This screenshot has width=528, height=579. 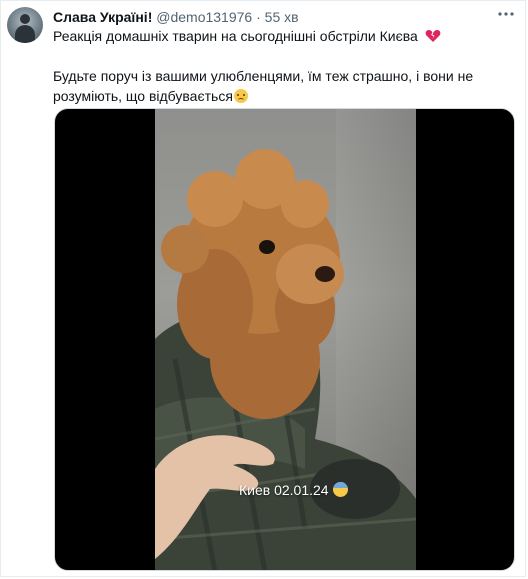 I want to click on avatar, so click(x=25, y=25).